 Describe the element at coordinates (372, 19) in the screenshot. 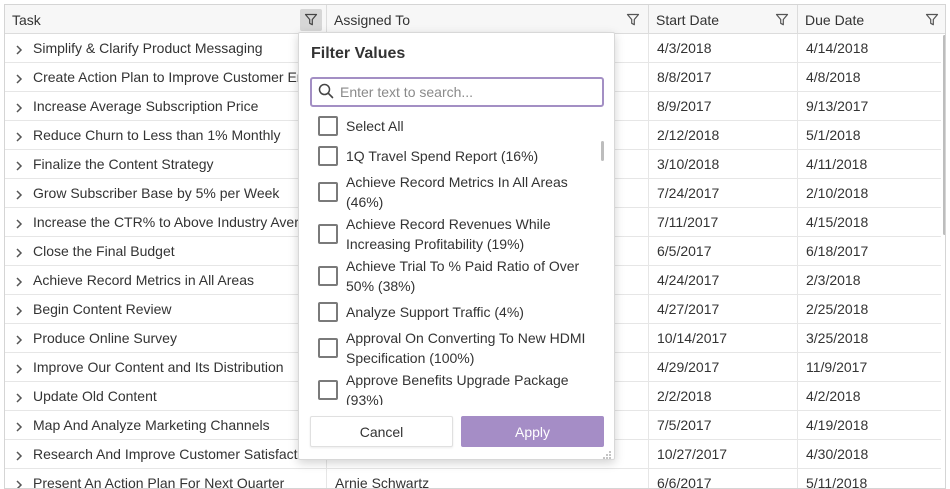

I see `column-label-assigned-to: Assigned To` at that location.